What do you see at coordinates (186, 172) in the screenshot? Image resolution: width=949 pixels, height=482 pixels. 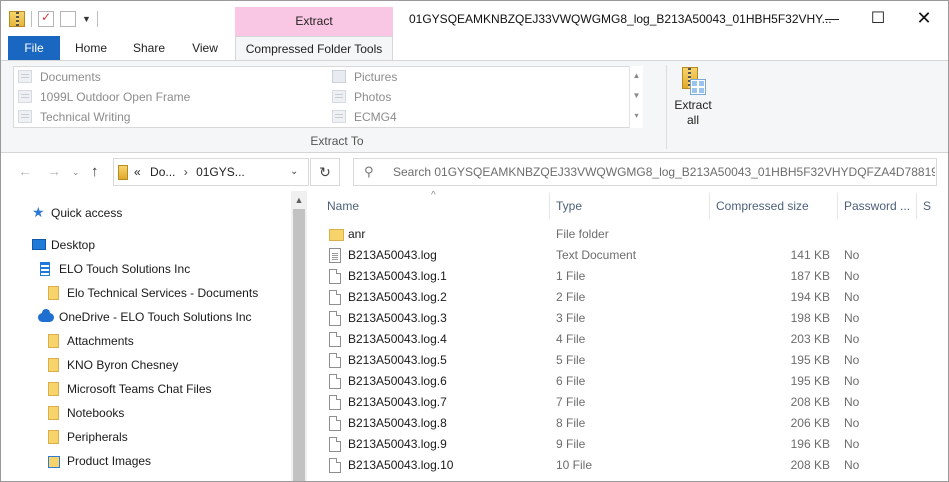 I see `chevron-right-icon: ›` at bounding box center [186, 172].